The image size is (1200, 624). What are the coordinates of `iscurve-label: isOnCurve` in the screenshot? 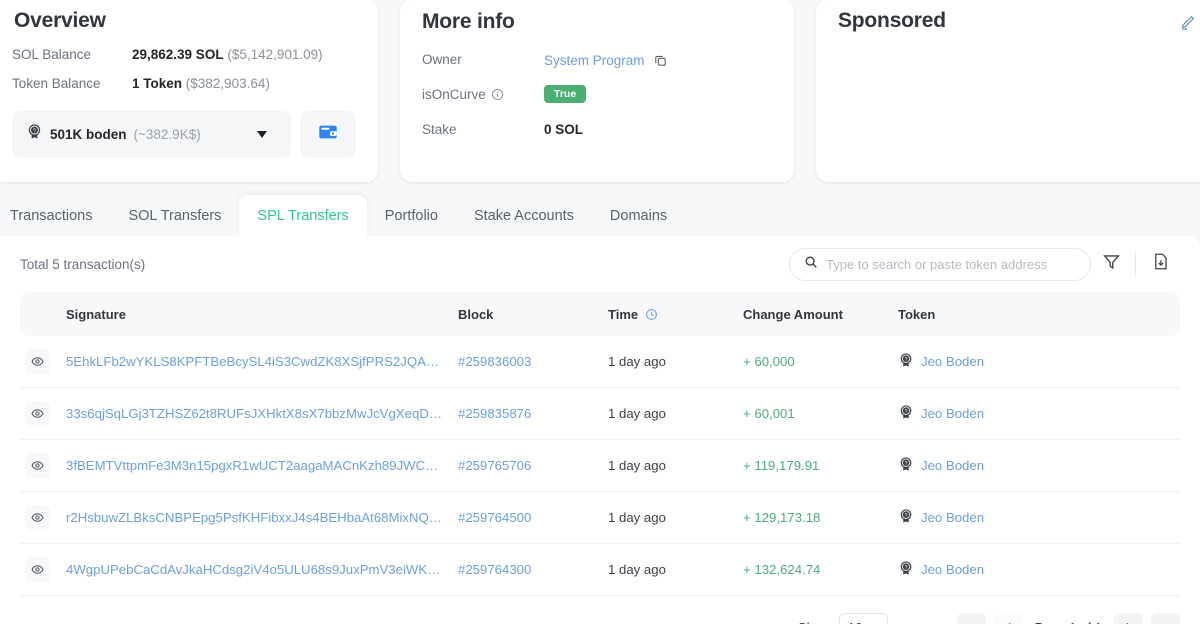 It's located at (454, 94).